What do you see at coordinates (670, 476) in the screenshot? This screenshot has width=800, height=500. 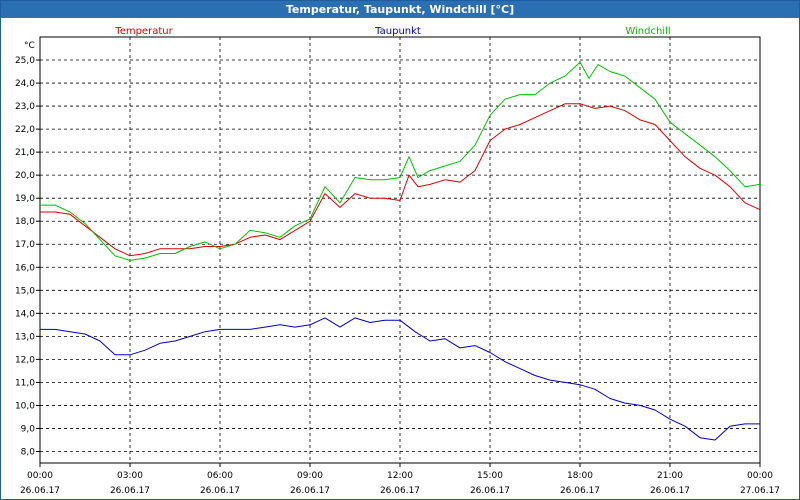 I see `x-tick-time: 21:00` at bounding box center [670, 476].